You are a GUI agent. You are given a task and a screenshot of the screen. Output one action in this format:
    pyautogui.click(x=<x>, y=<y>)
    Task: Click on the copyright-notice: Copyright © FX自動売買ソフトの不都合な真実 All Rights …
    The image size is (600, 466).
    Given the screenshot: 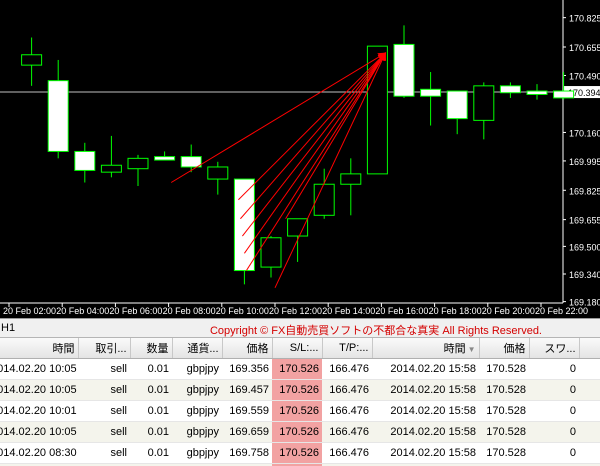 What is the action you would take?
    pyautogui.click(x=375, y=331)
    